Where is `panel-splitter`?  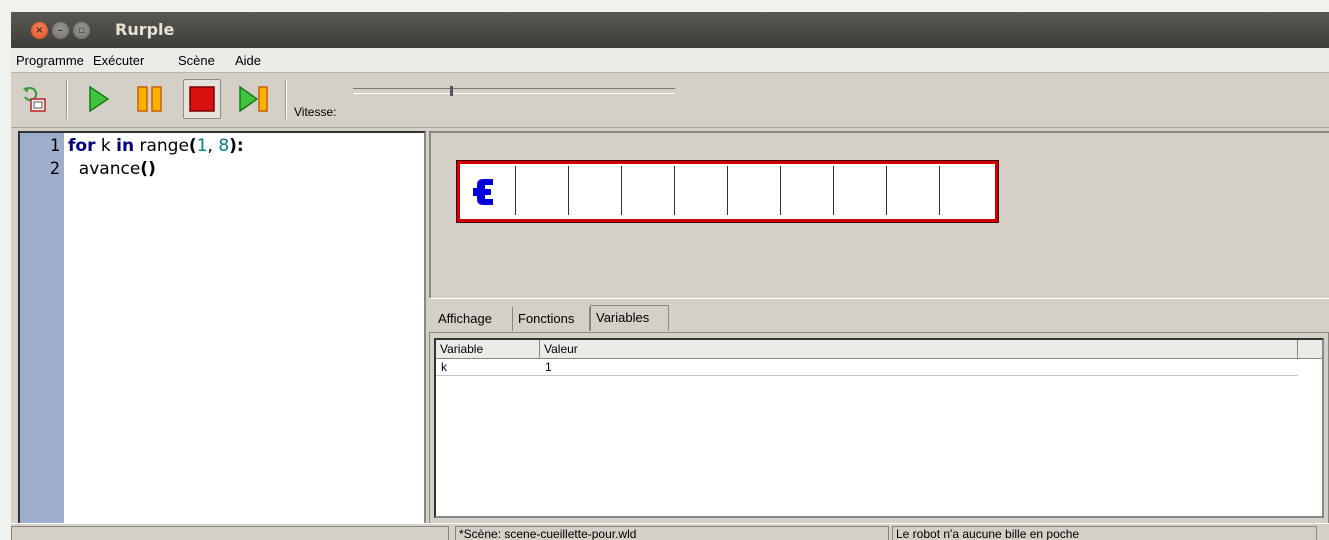
panel-splitter is located at coordinates (879, 301).